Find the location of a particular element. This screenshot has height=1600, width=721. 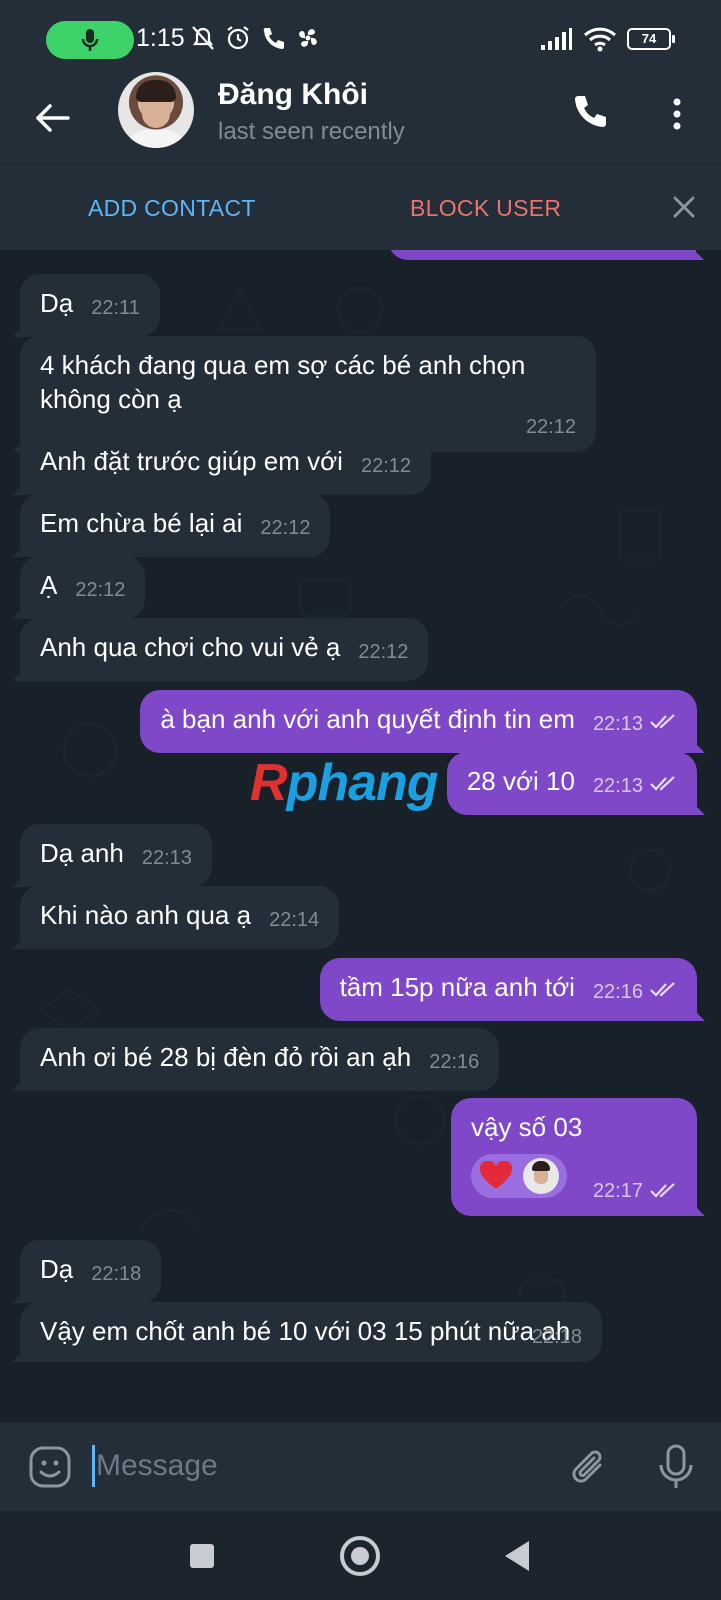

message-text: Anh ơi bé 28 bị đèn đỏ rồi an ạh is located at coordinates (226, 1057).